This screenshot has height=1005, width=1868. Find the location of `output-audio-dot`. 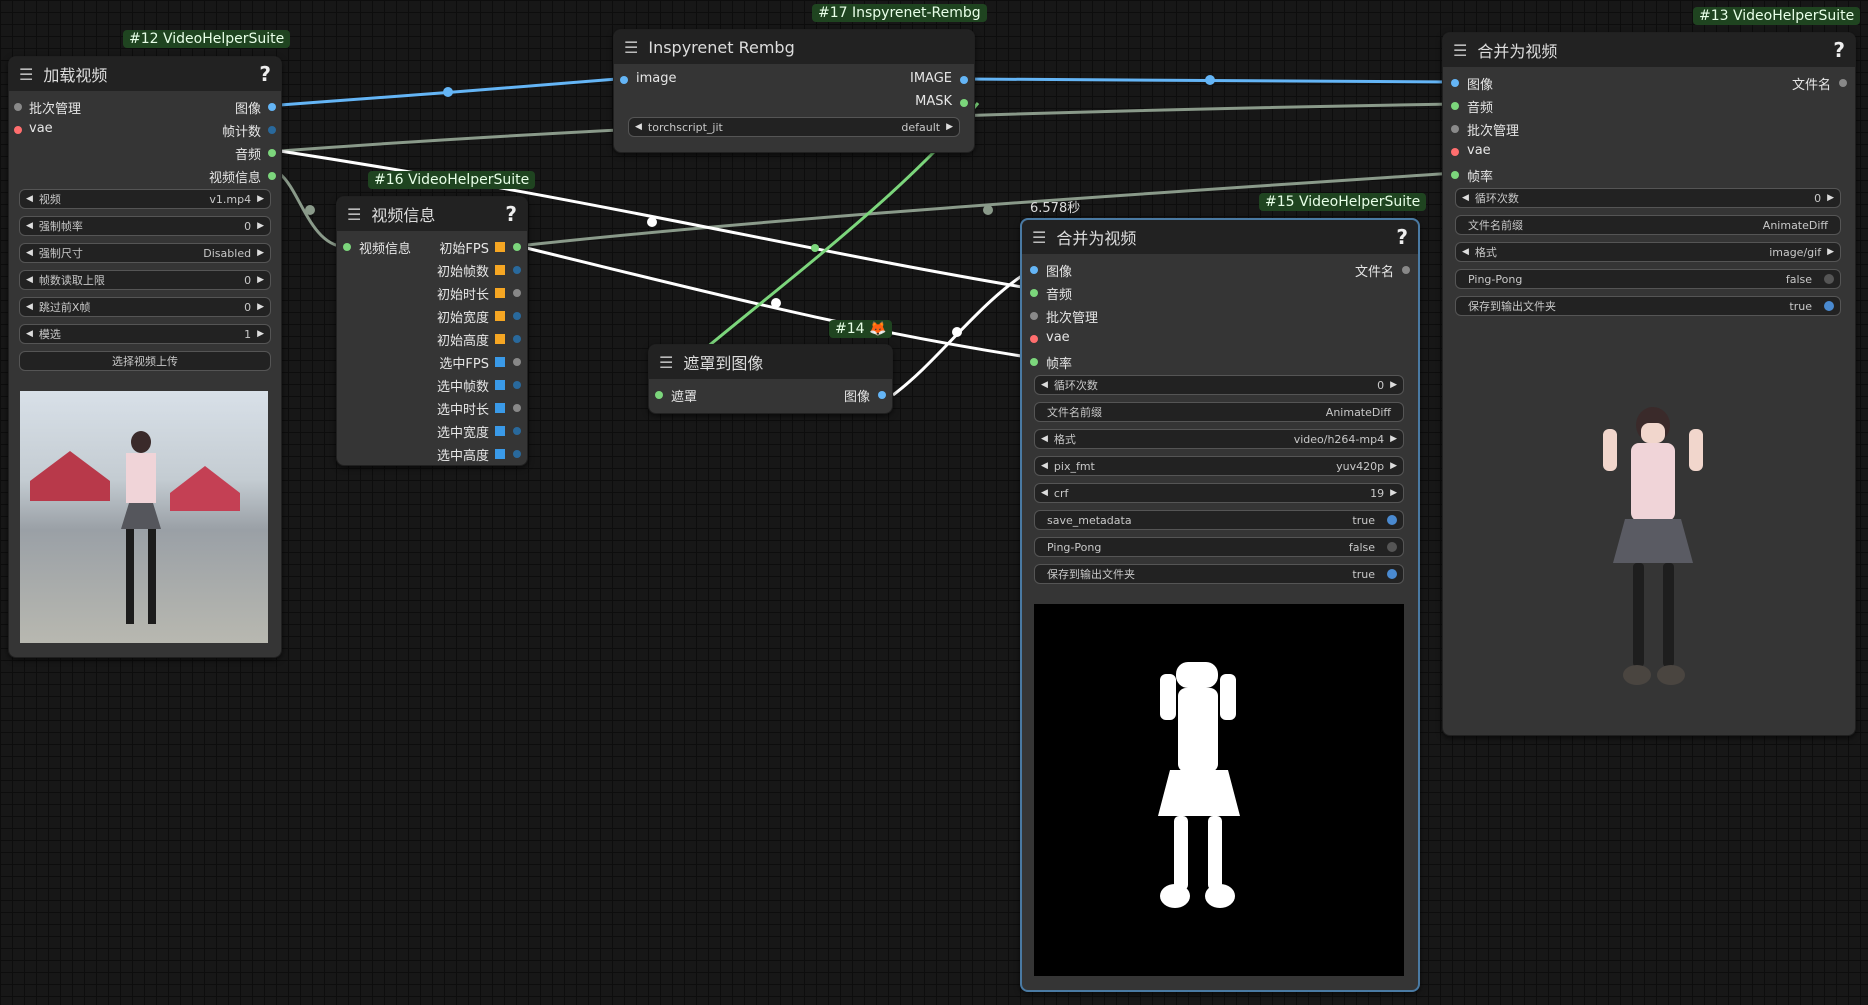

output-audio-dot is located at coordinates (272, 153).